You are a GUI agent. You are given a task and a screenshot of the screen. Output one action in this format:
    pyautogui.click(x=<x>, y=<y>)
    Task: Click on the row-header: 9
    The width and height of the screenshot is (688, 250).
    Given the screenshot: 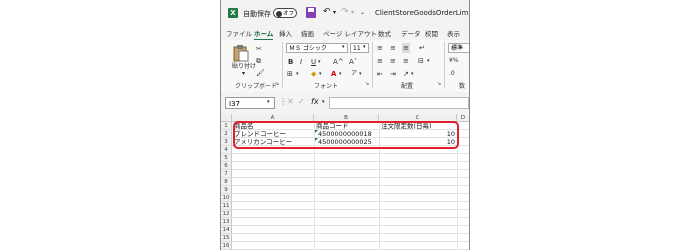 What is the action you would take?
    pyautogui.click(x=226, y=190)
    